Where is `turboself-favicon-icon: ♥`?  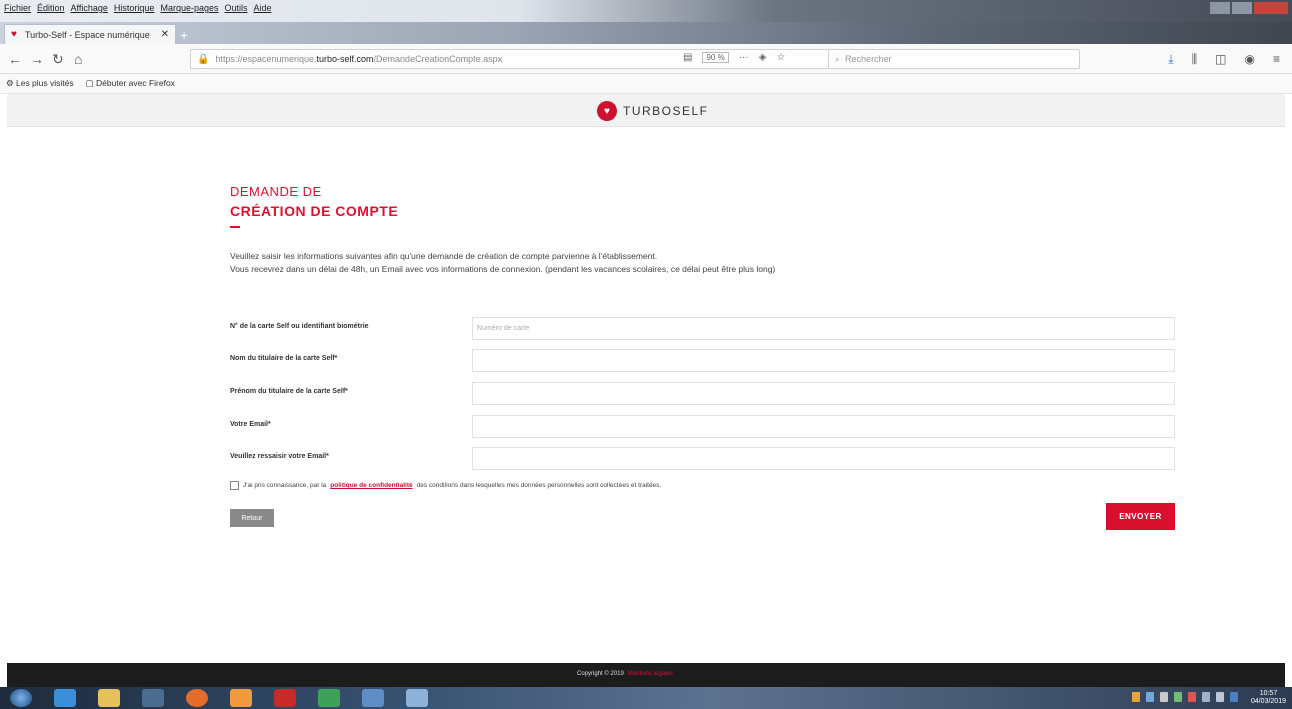 turboself-favicon-icon: ♥ is located at coordinates (14, 34).